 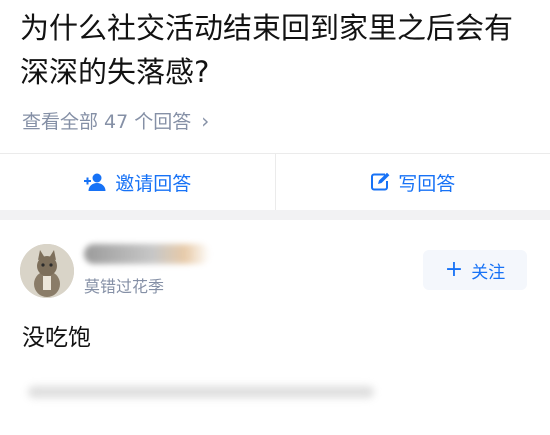 I want to click on section-divider, so click(x=275, y=215).